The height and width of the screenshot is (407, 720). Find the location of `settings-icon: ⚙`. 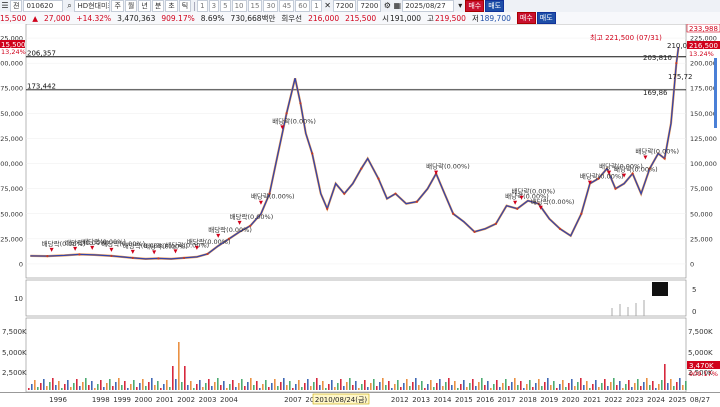

settings-icon: ⚙ is located at coordinates (387, 6).